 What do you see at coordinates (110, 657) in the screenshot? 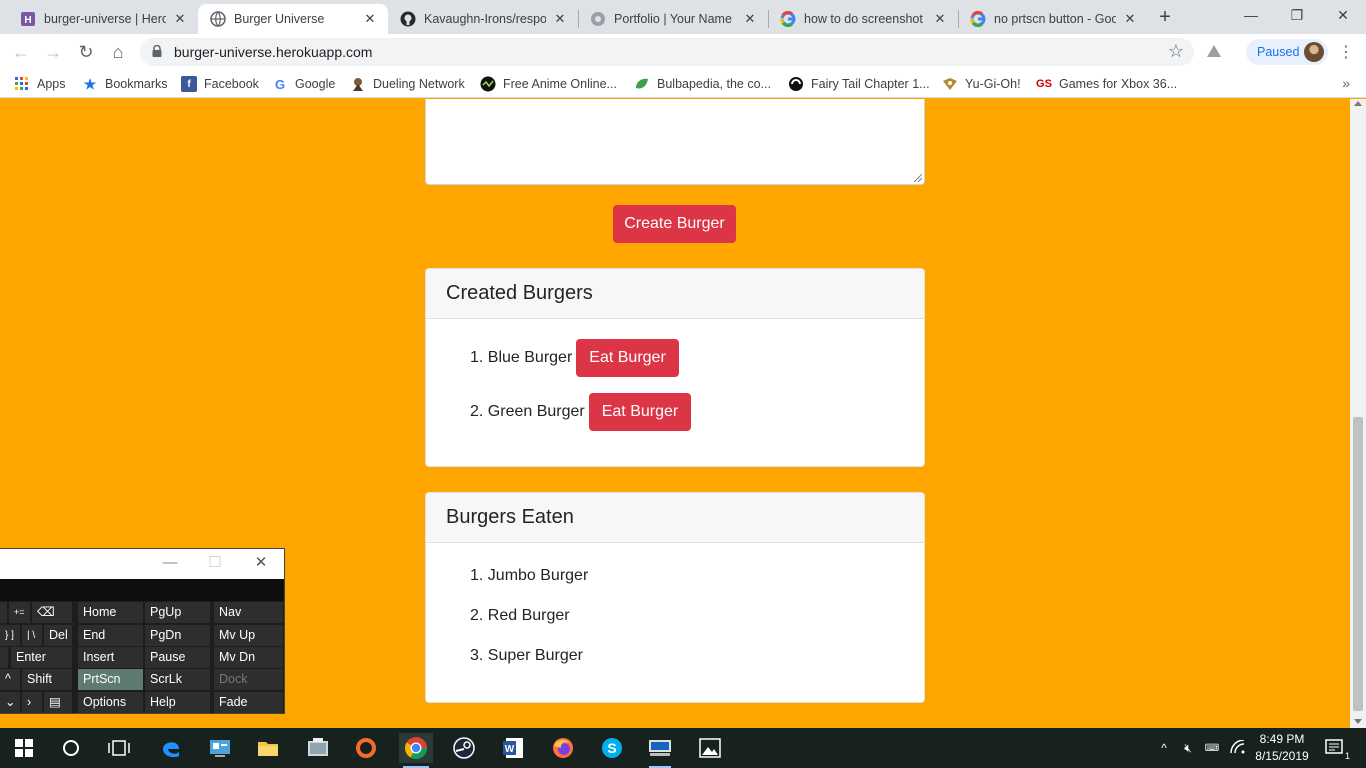
I see `key-insert: Insert` at bounding box center [110, 657].